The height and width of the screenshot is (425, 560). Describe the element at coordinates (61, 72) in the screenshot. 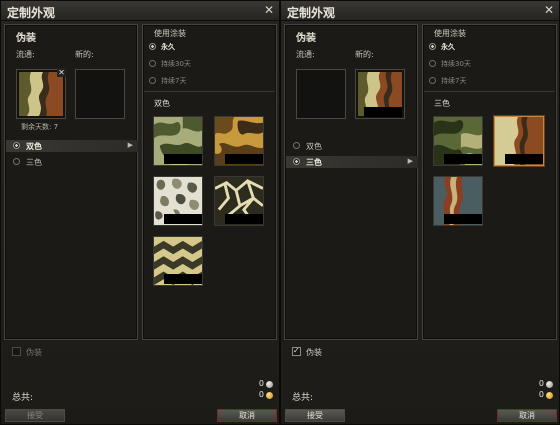

I see `remove-camo-icon: ✕` at that location.